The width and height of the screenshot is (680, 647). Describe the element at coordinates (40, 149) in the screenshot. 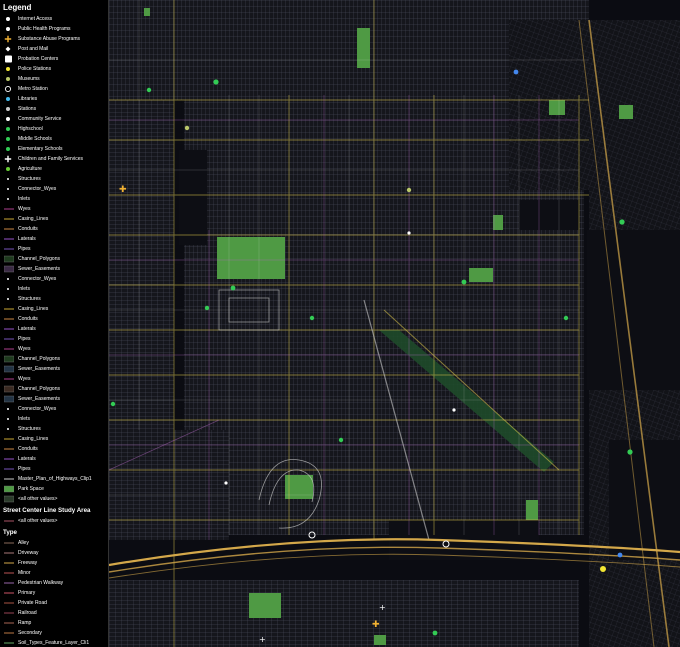

I see `legend-item-label: Elementary Schools` at that location.